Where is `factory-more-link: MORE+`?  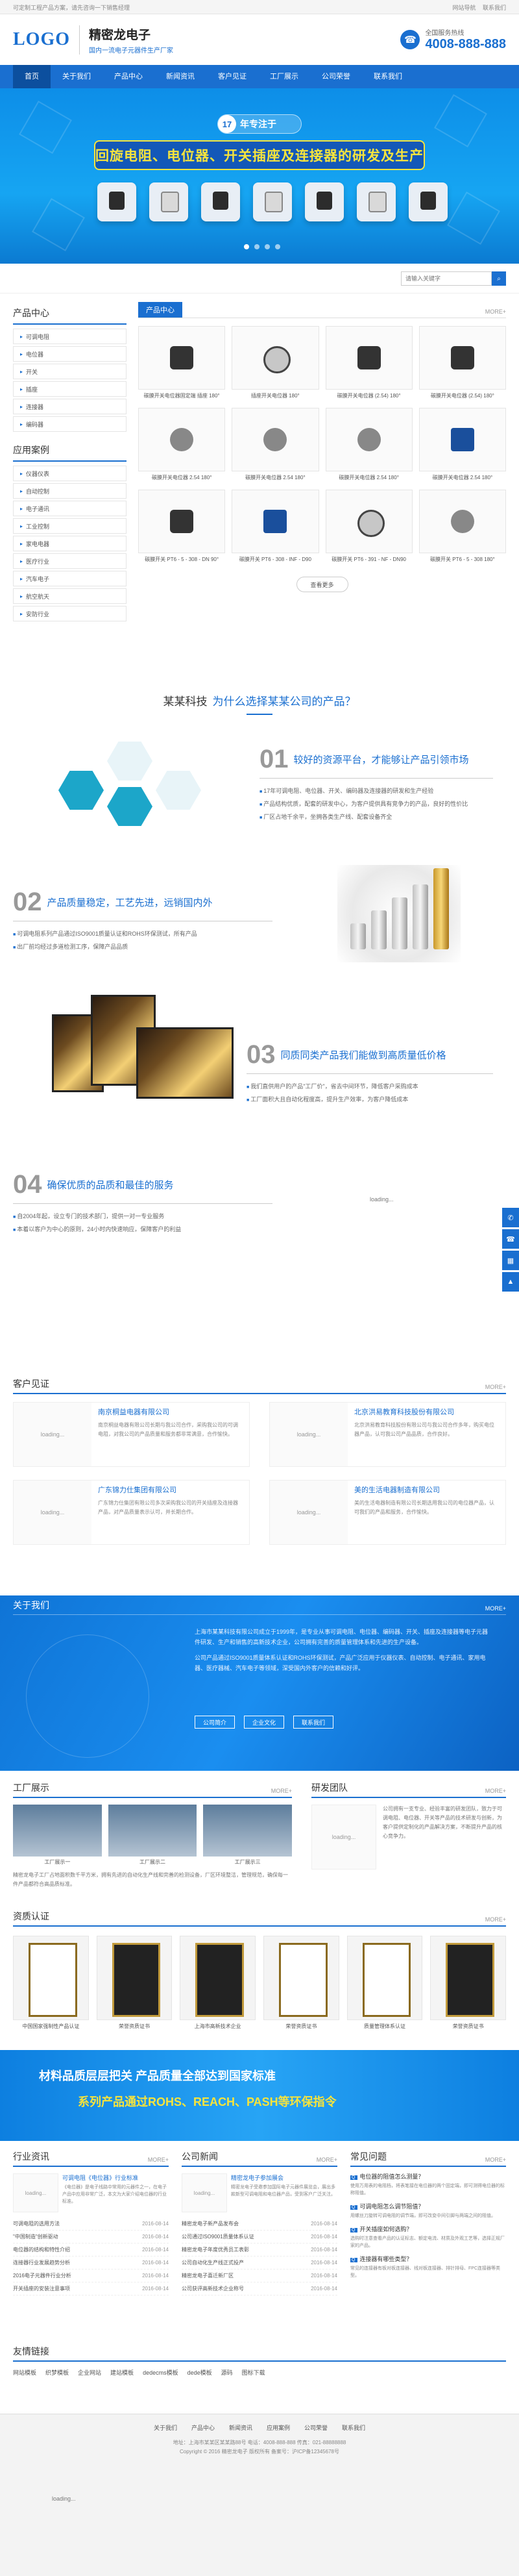
factory-more-link: MORE+ is located at coordinates (281, 1792).